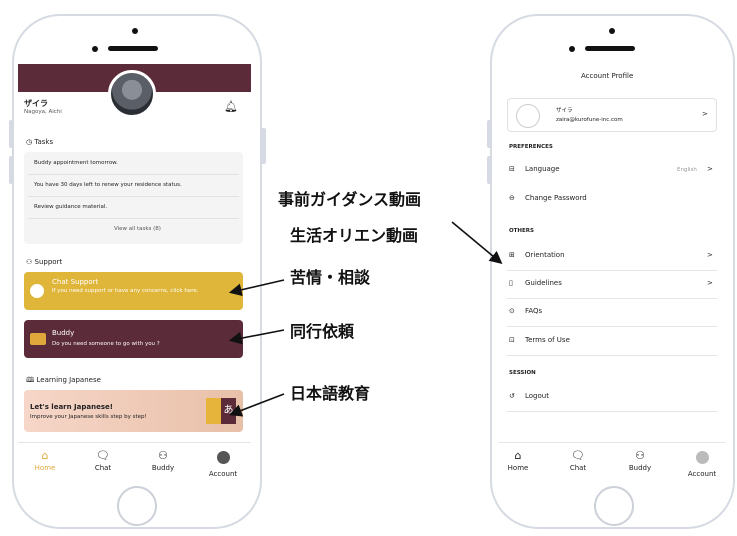  Describe the element at coordinates (256, 337) in the screenshot. I see `arrow-to-buddy` at that location.